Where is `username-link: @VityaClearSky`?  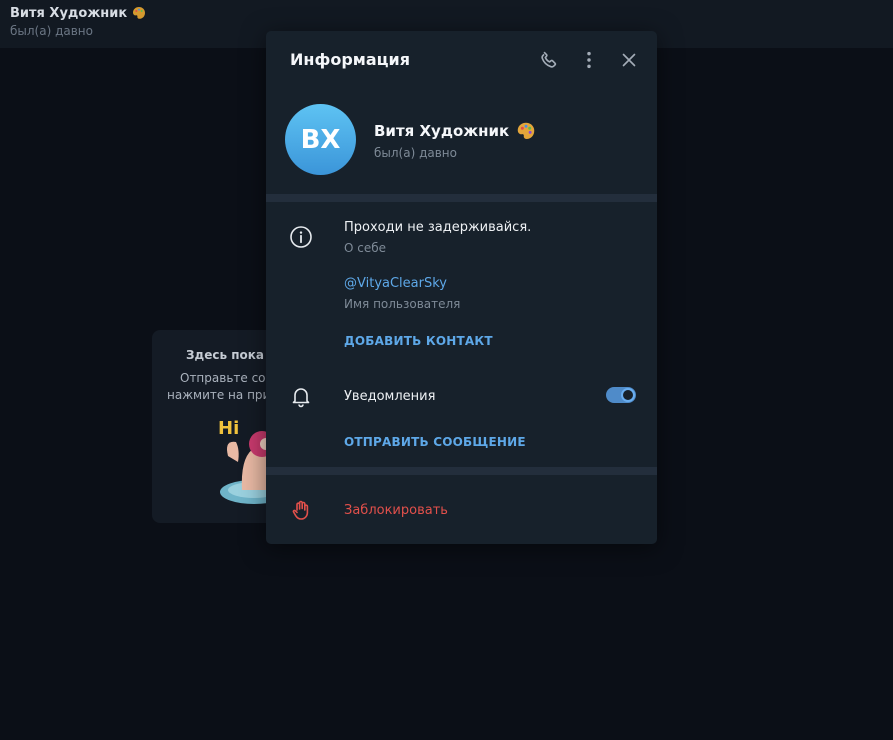 username-link: @VityaClearSky is located at coordinates (395, 283).